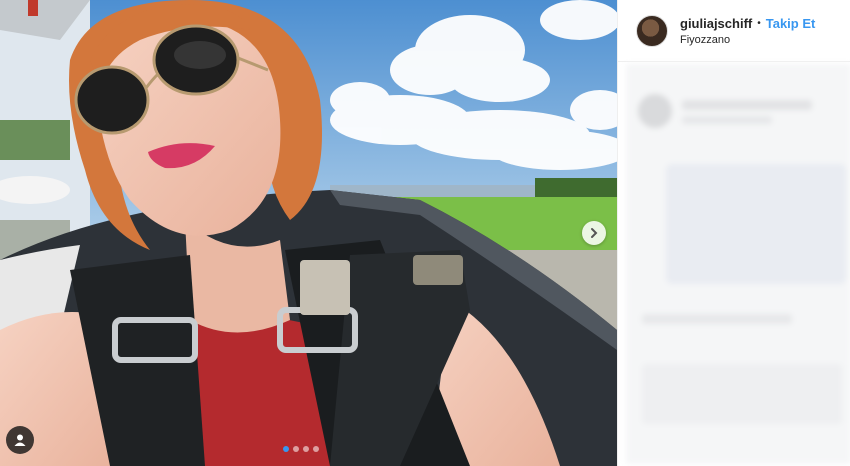 Image resolution: width=850 pixels, height=466 pixels. I want to click on follow-button: Takip Et, so click(791, 23).